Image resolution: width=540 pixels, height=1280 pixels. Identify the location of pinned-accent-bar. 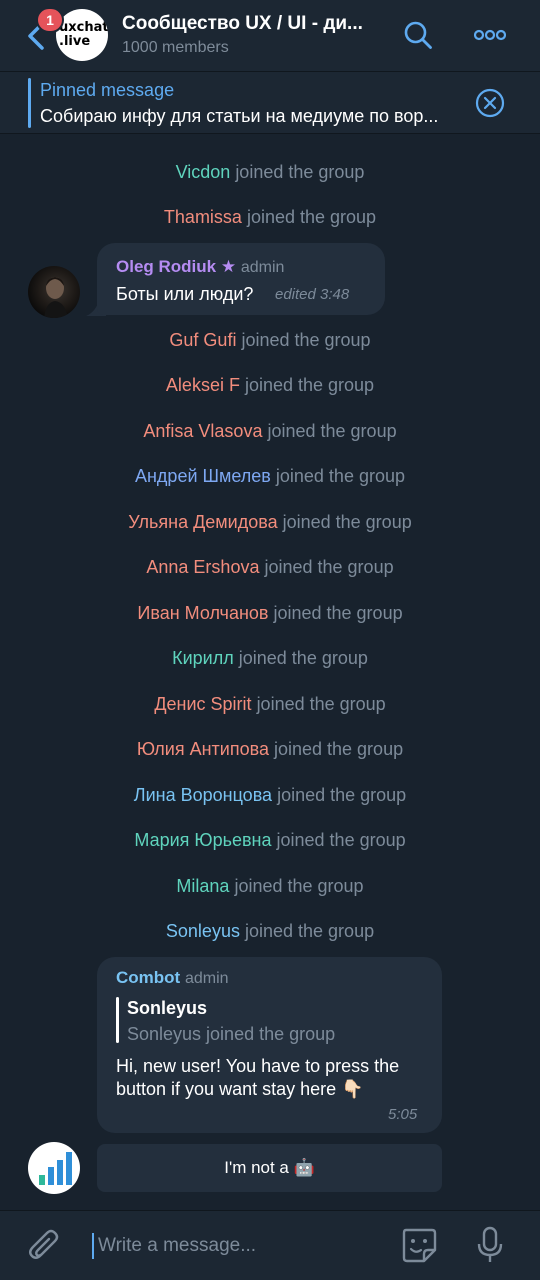
(29, 103).